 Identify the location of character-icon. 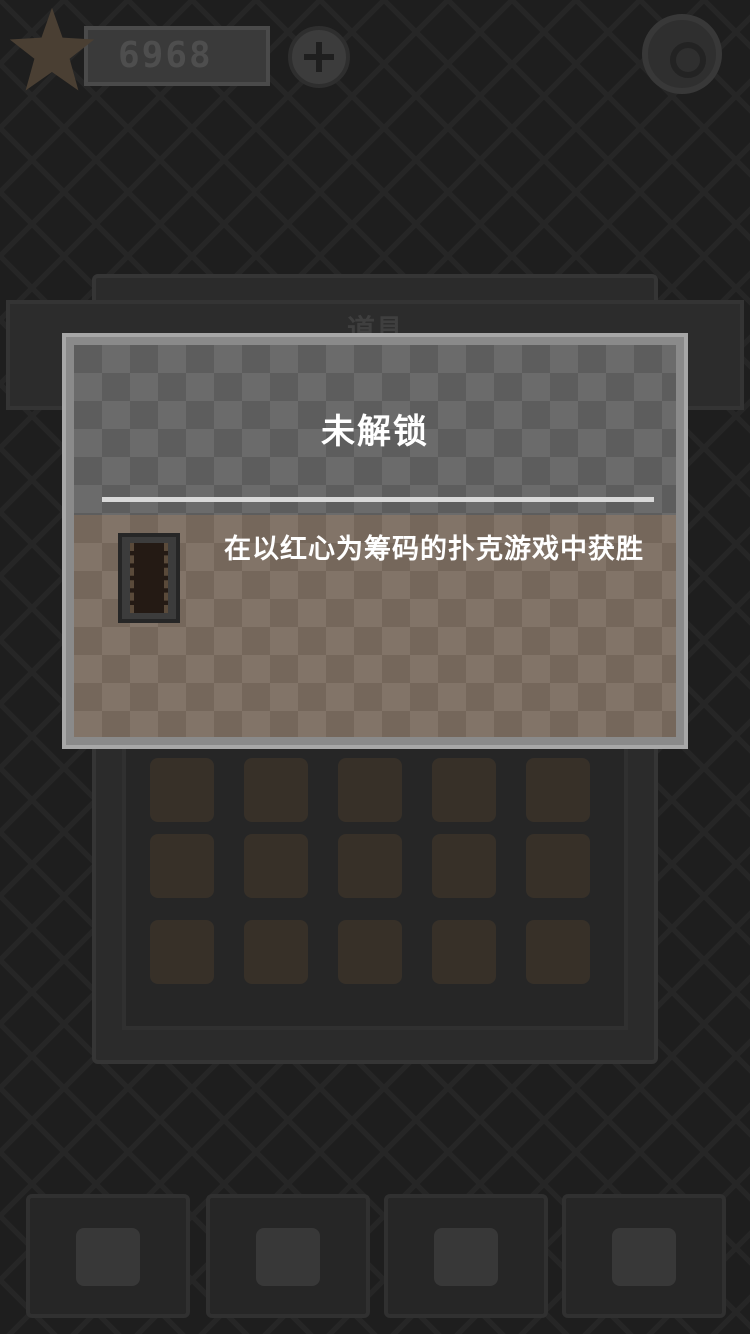
(108, 1257).